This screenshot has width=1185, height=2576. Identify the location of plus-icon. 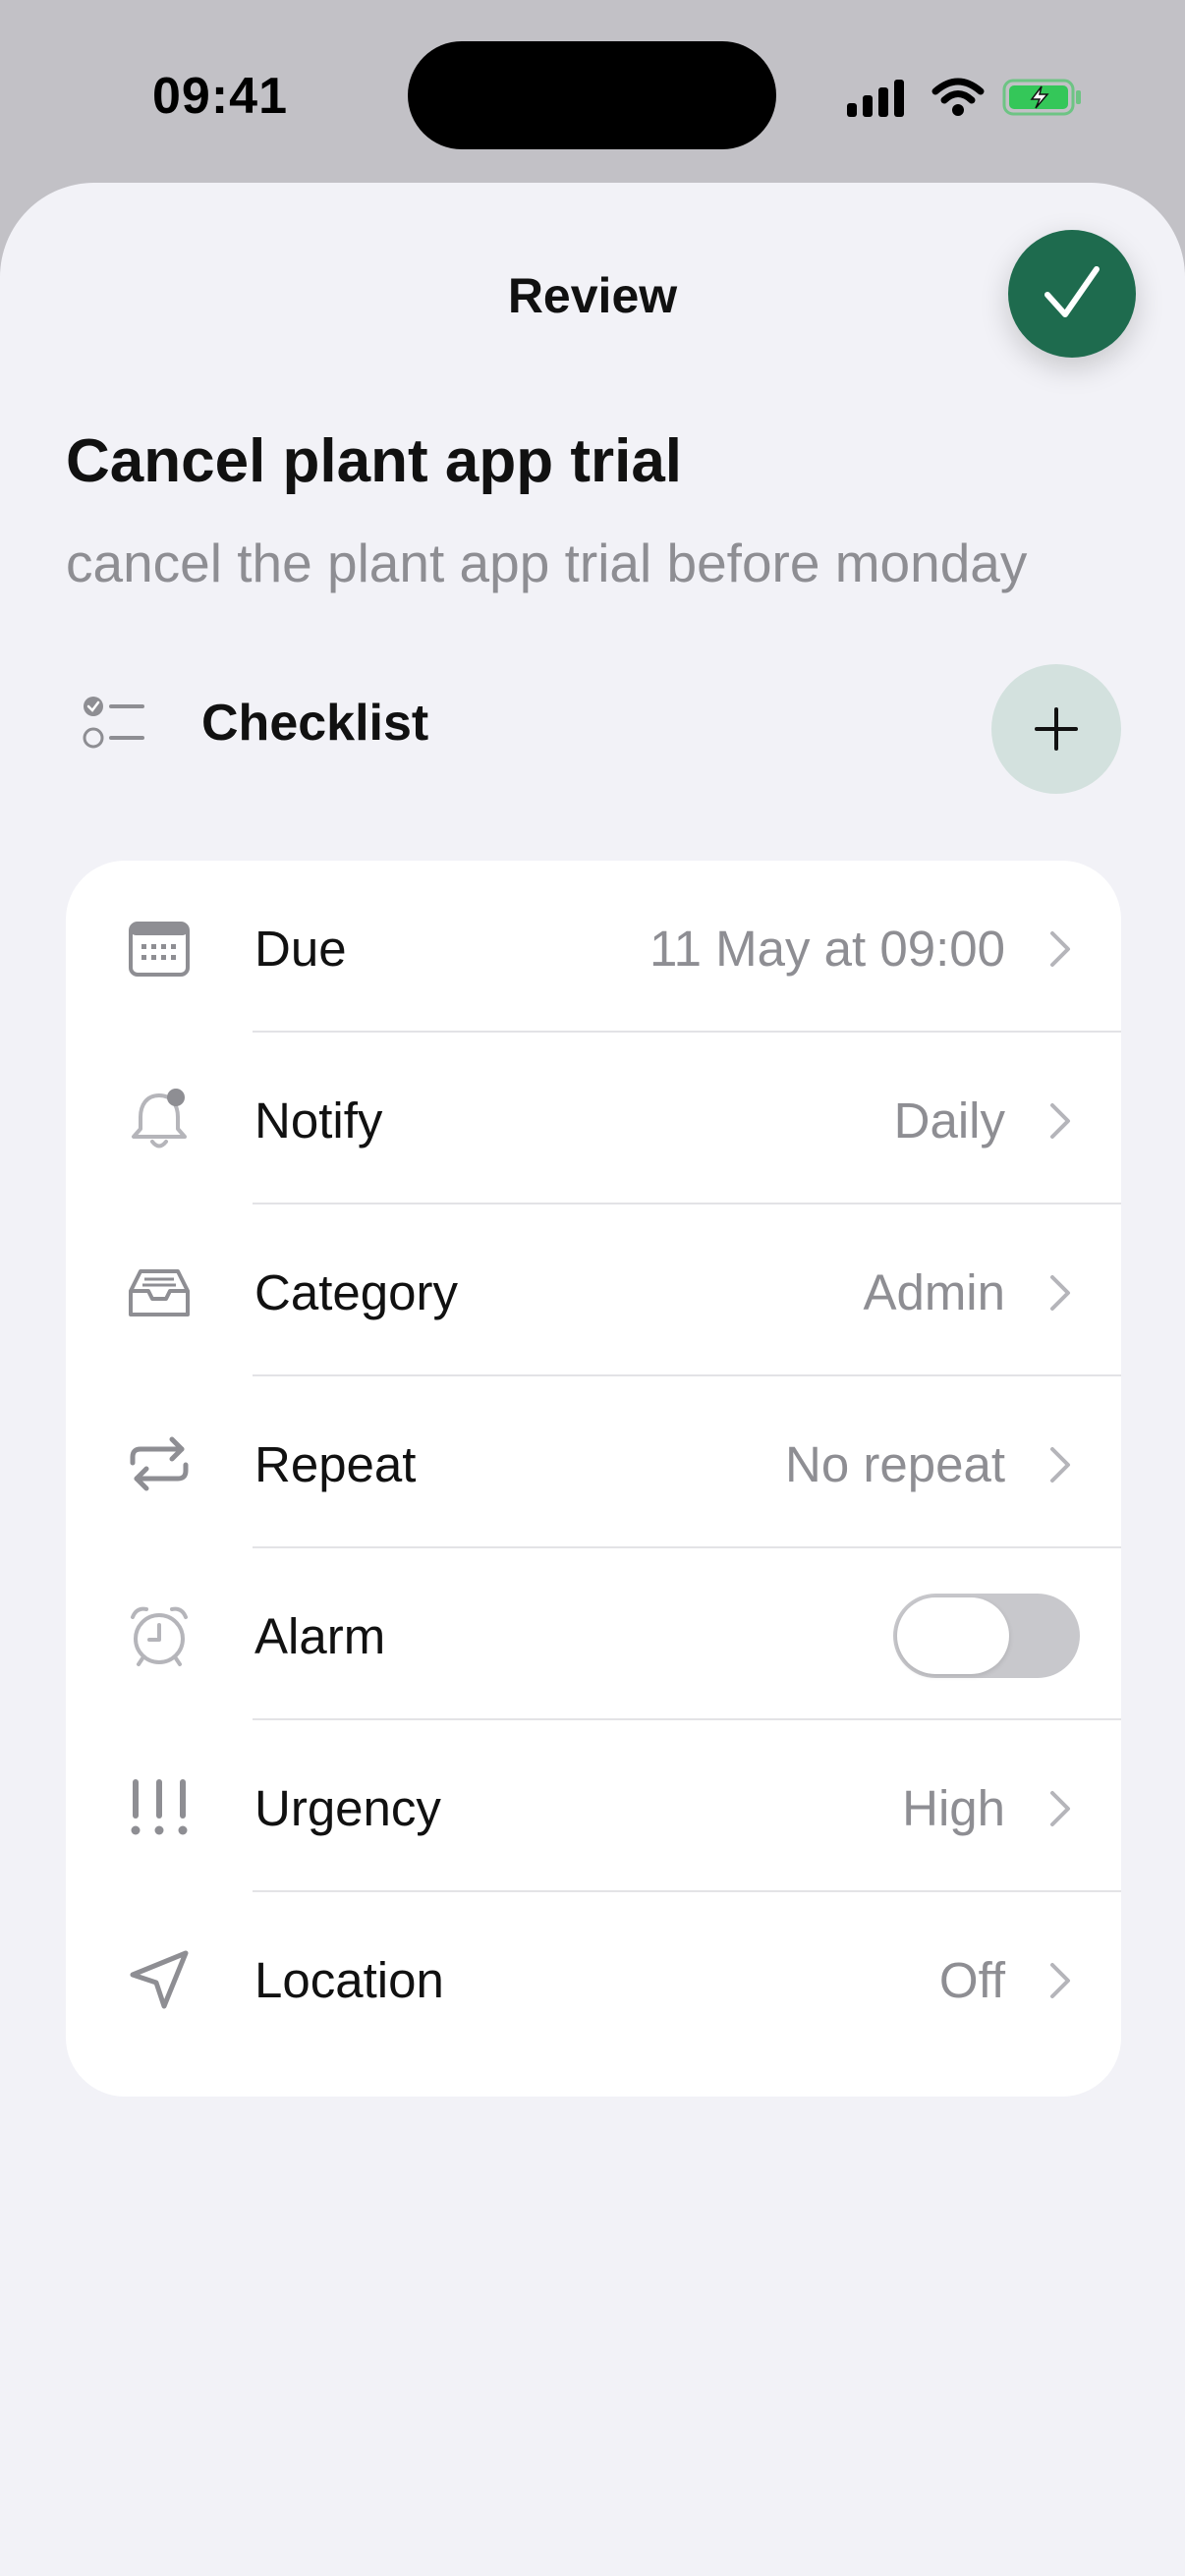
(1057, 729).